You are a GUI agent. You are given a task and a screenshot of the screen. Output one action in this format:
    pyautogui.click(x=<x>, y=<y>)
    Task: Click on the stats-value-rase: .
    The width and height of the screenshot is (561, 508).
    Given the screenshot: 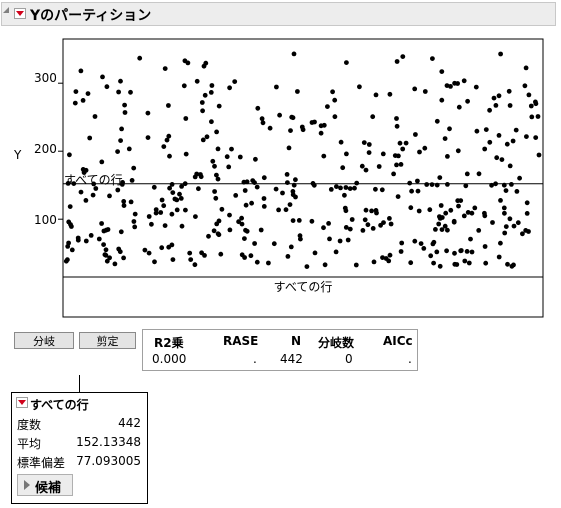 What is the action you would take?
    pyautogui.click(x=255, y=359)
    